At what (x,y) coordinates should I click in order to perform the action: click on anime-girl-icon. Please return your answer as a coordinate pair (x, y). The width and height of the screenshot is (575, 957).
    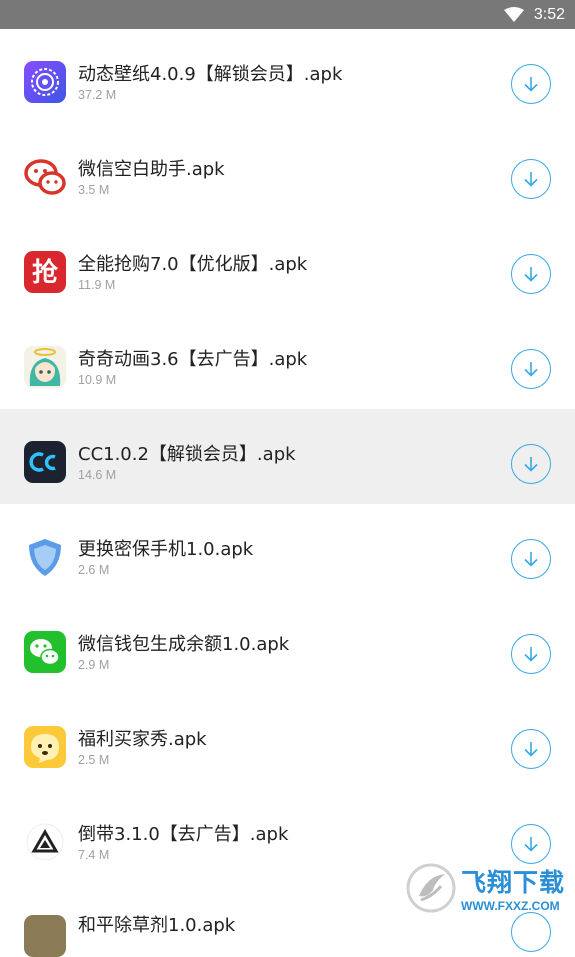
    Looking at the image, I should click on (45, 367).